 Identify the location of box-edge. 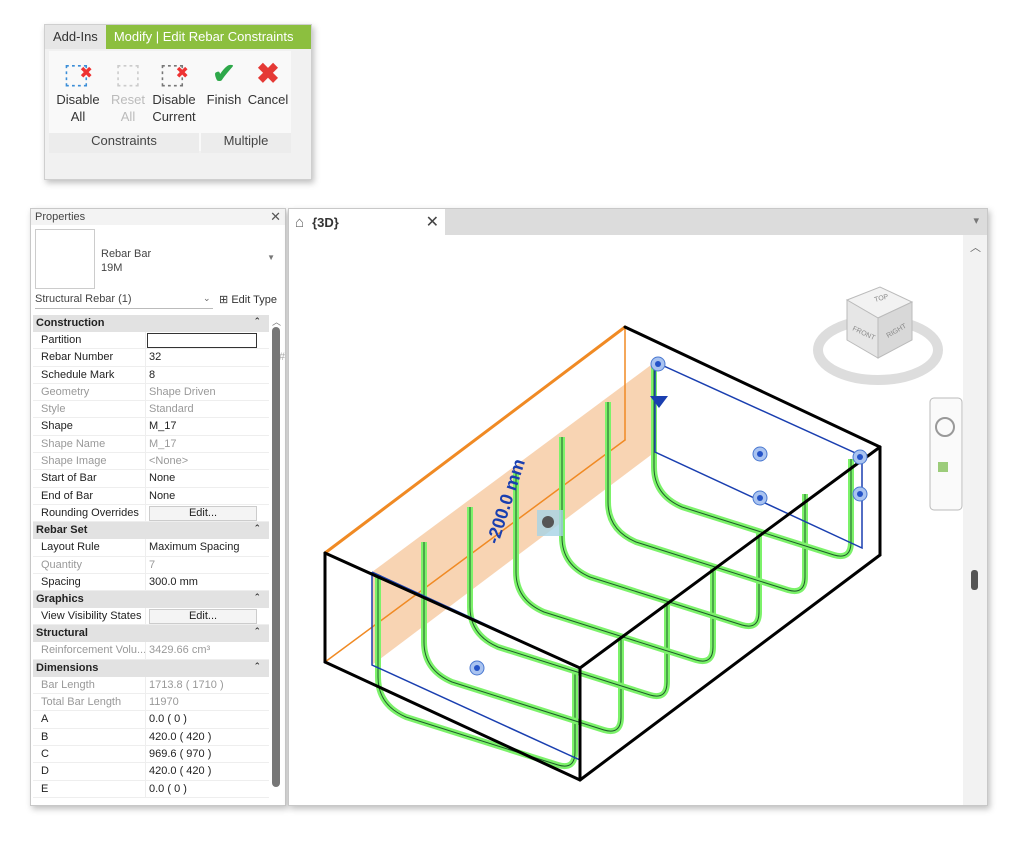
(752, 387).